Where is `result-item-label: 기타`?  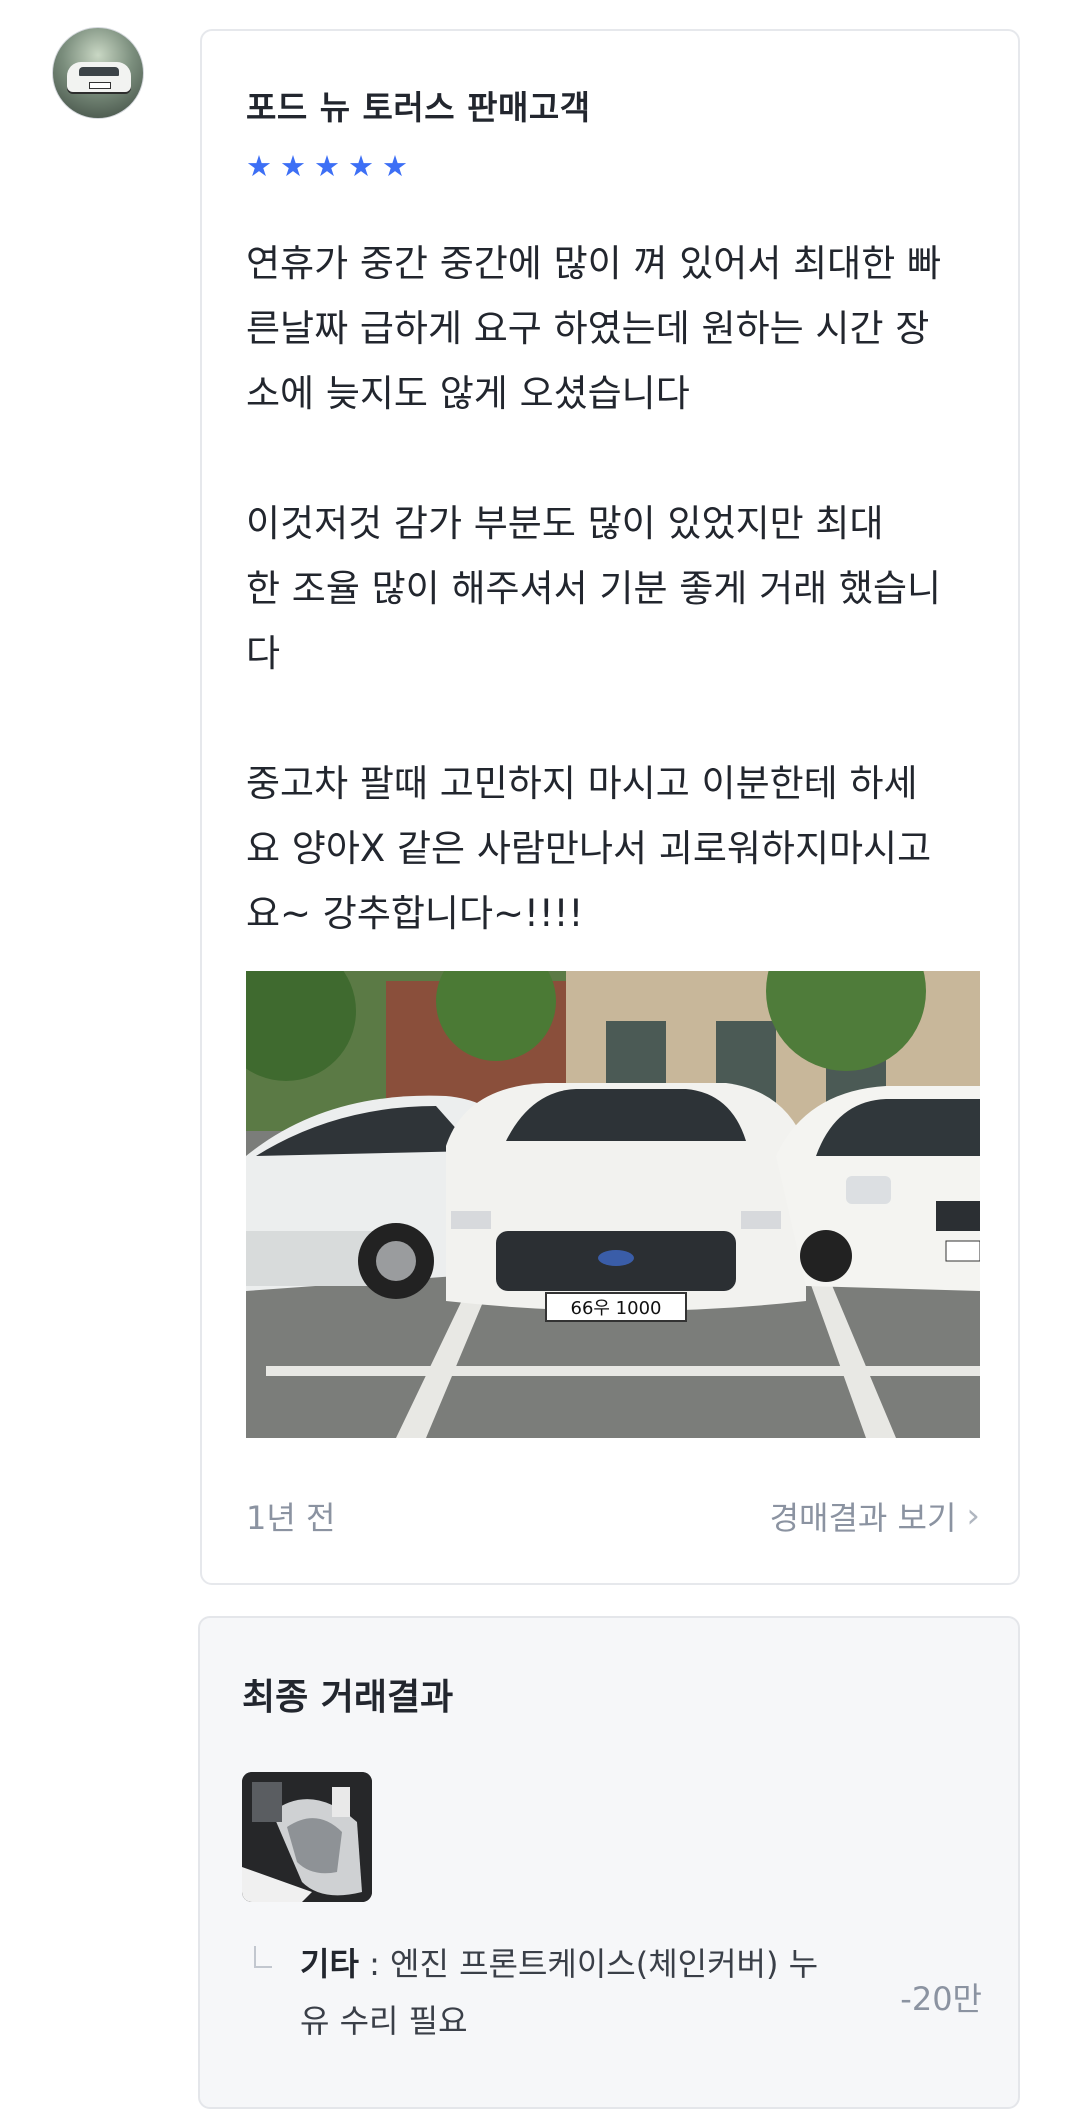 result-item-label: 기타 is located at coordinates (329, 1964).